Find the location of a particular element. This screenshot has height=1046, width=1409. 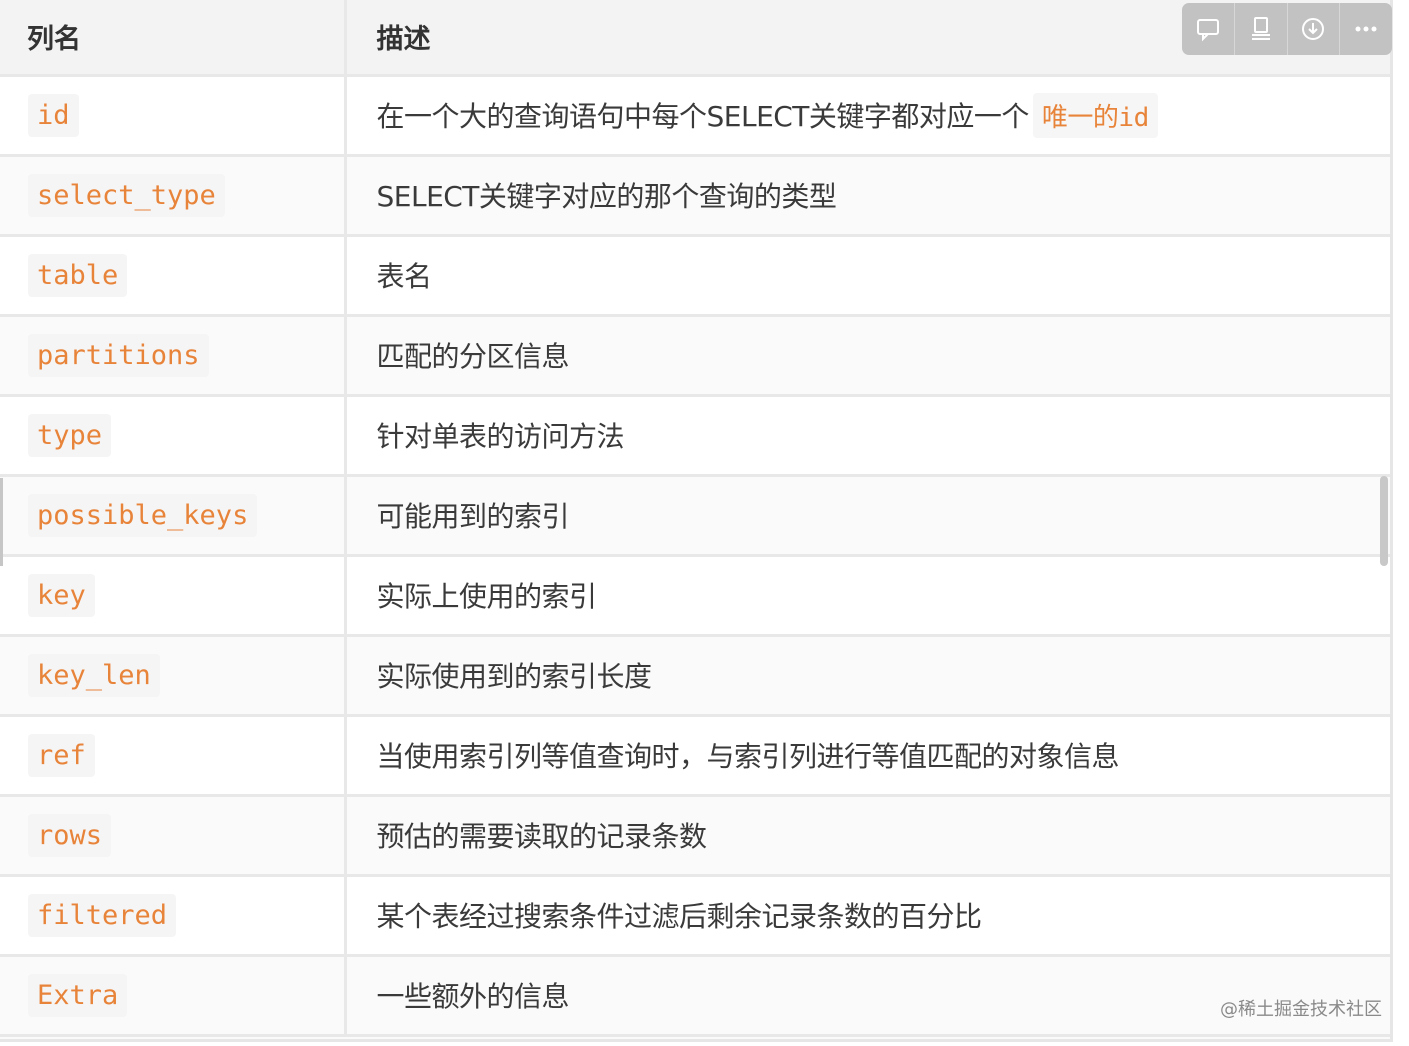

table-row: key_len 实际使用到的索引长度 is located at coordinates (695, 676).